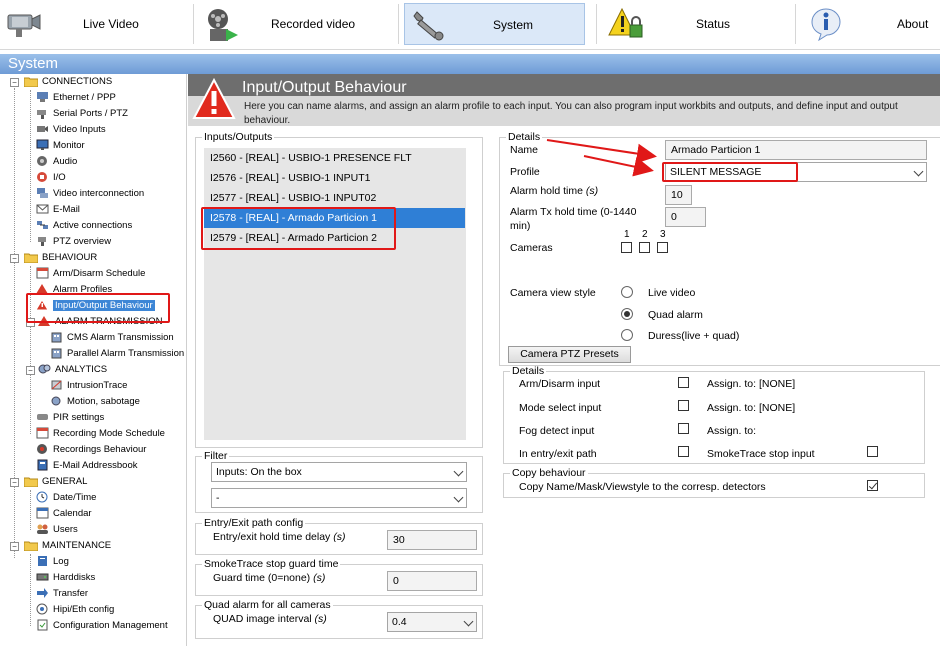  I want to click on annotation-arrow-name, so click(601, 151).